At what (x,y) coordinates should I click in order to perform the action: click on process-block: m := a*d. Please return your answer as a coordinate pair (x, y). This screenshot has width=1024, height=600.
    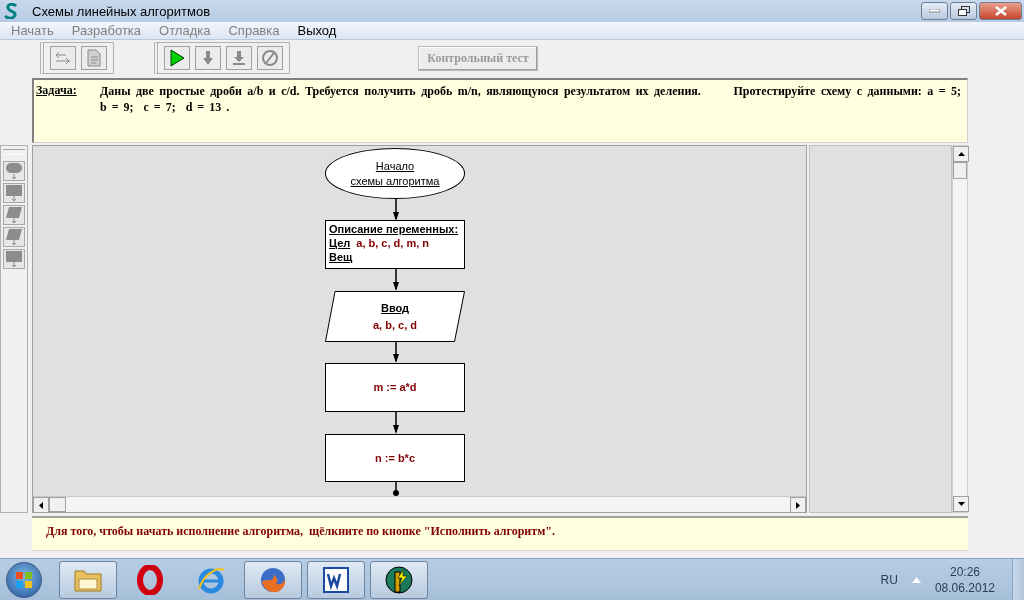
    Looking at the image, I should click on (395, 387).